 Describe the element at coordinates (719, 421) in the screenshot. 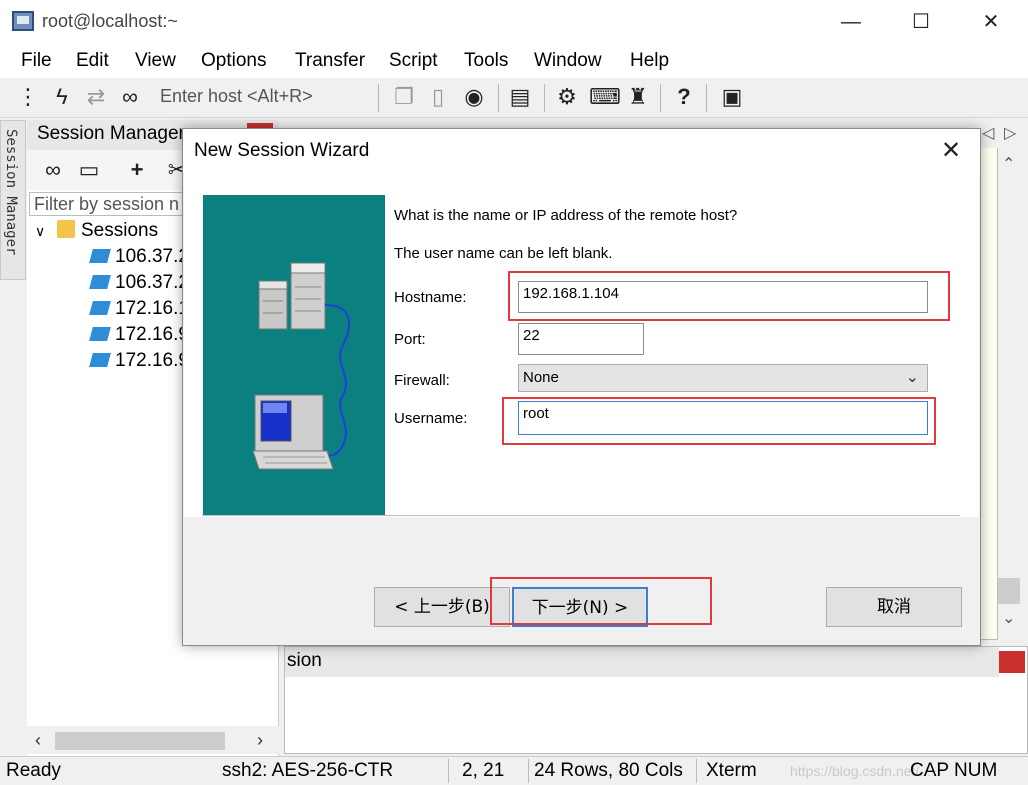

I see `username-highlight` at that location.